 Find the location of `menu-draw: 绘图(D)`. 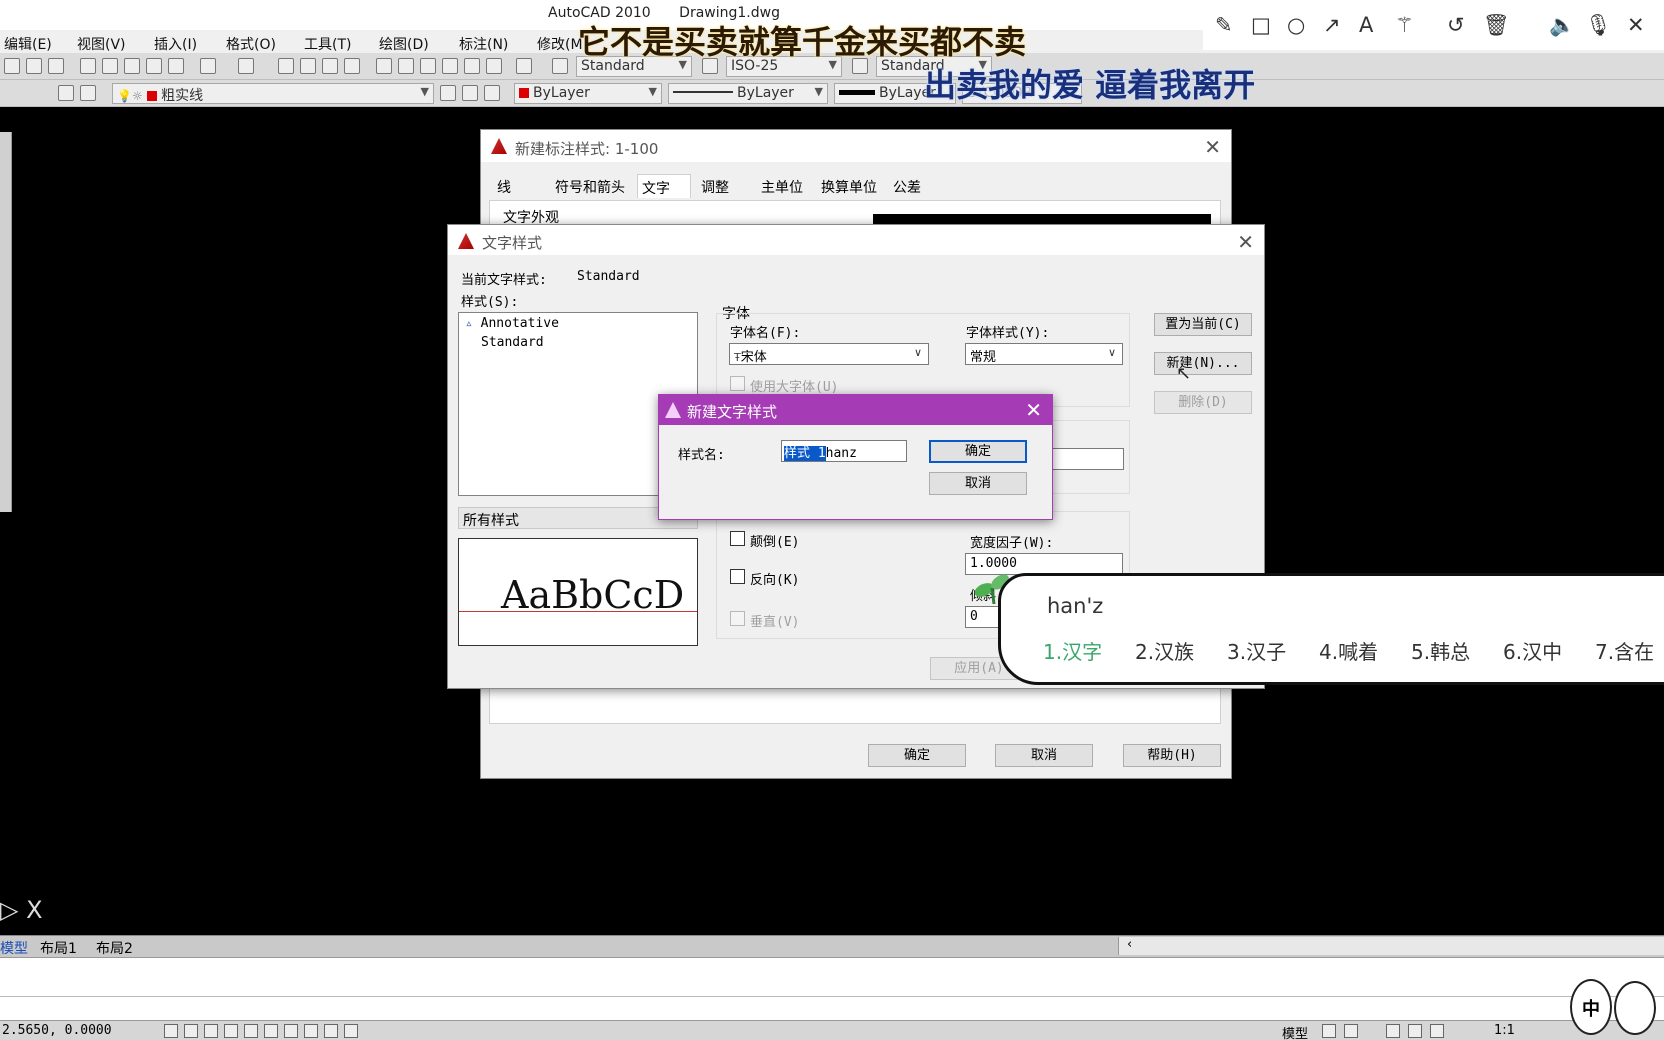

menu-draw: 绘图(D) is located at coordinates (404, 44).